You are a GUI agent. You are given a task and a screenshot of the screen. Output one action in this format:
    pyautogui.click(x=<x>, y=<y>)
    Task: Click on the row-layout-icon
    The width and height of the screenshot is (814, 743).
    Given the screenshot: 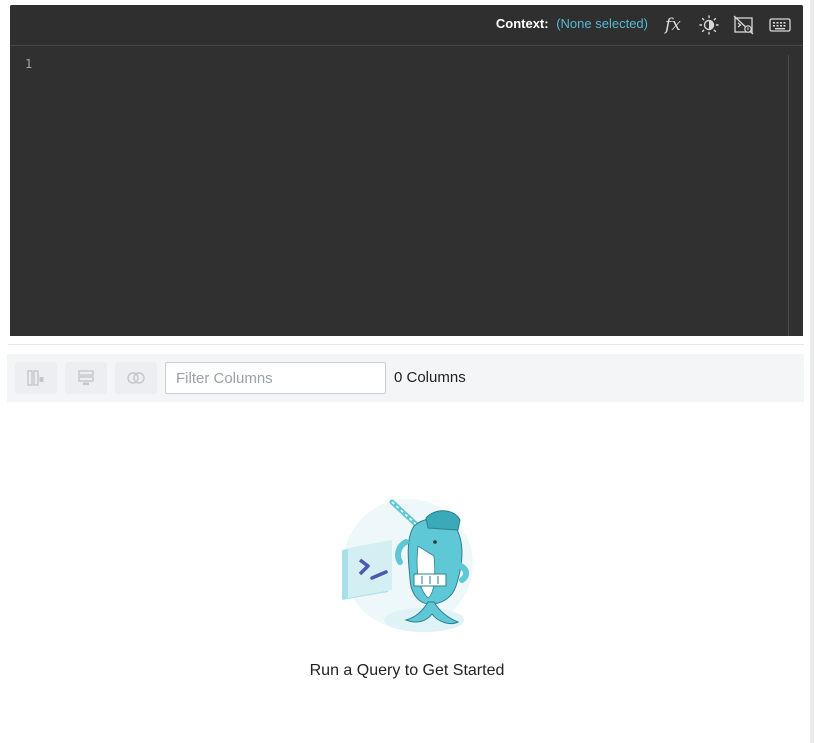 What is the action you would take?
    pyautogui.click(x=86, y=377)
    